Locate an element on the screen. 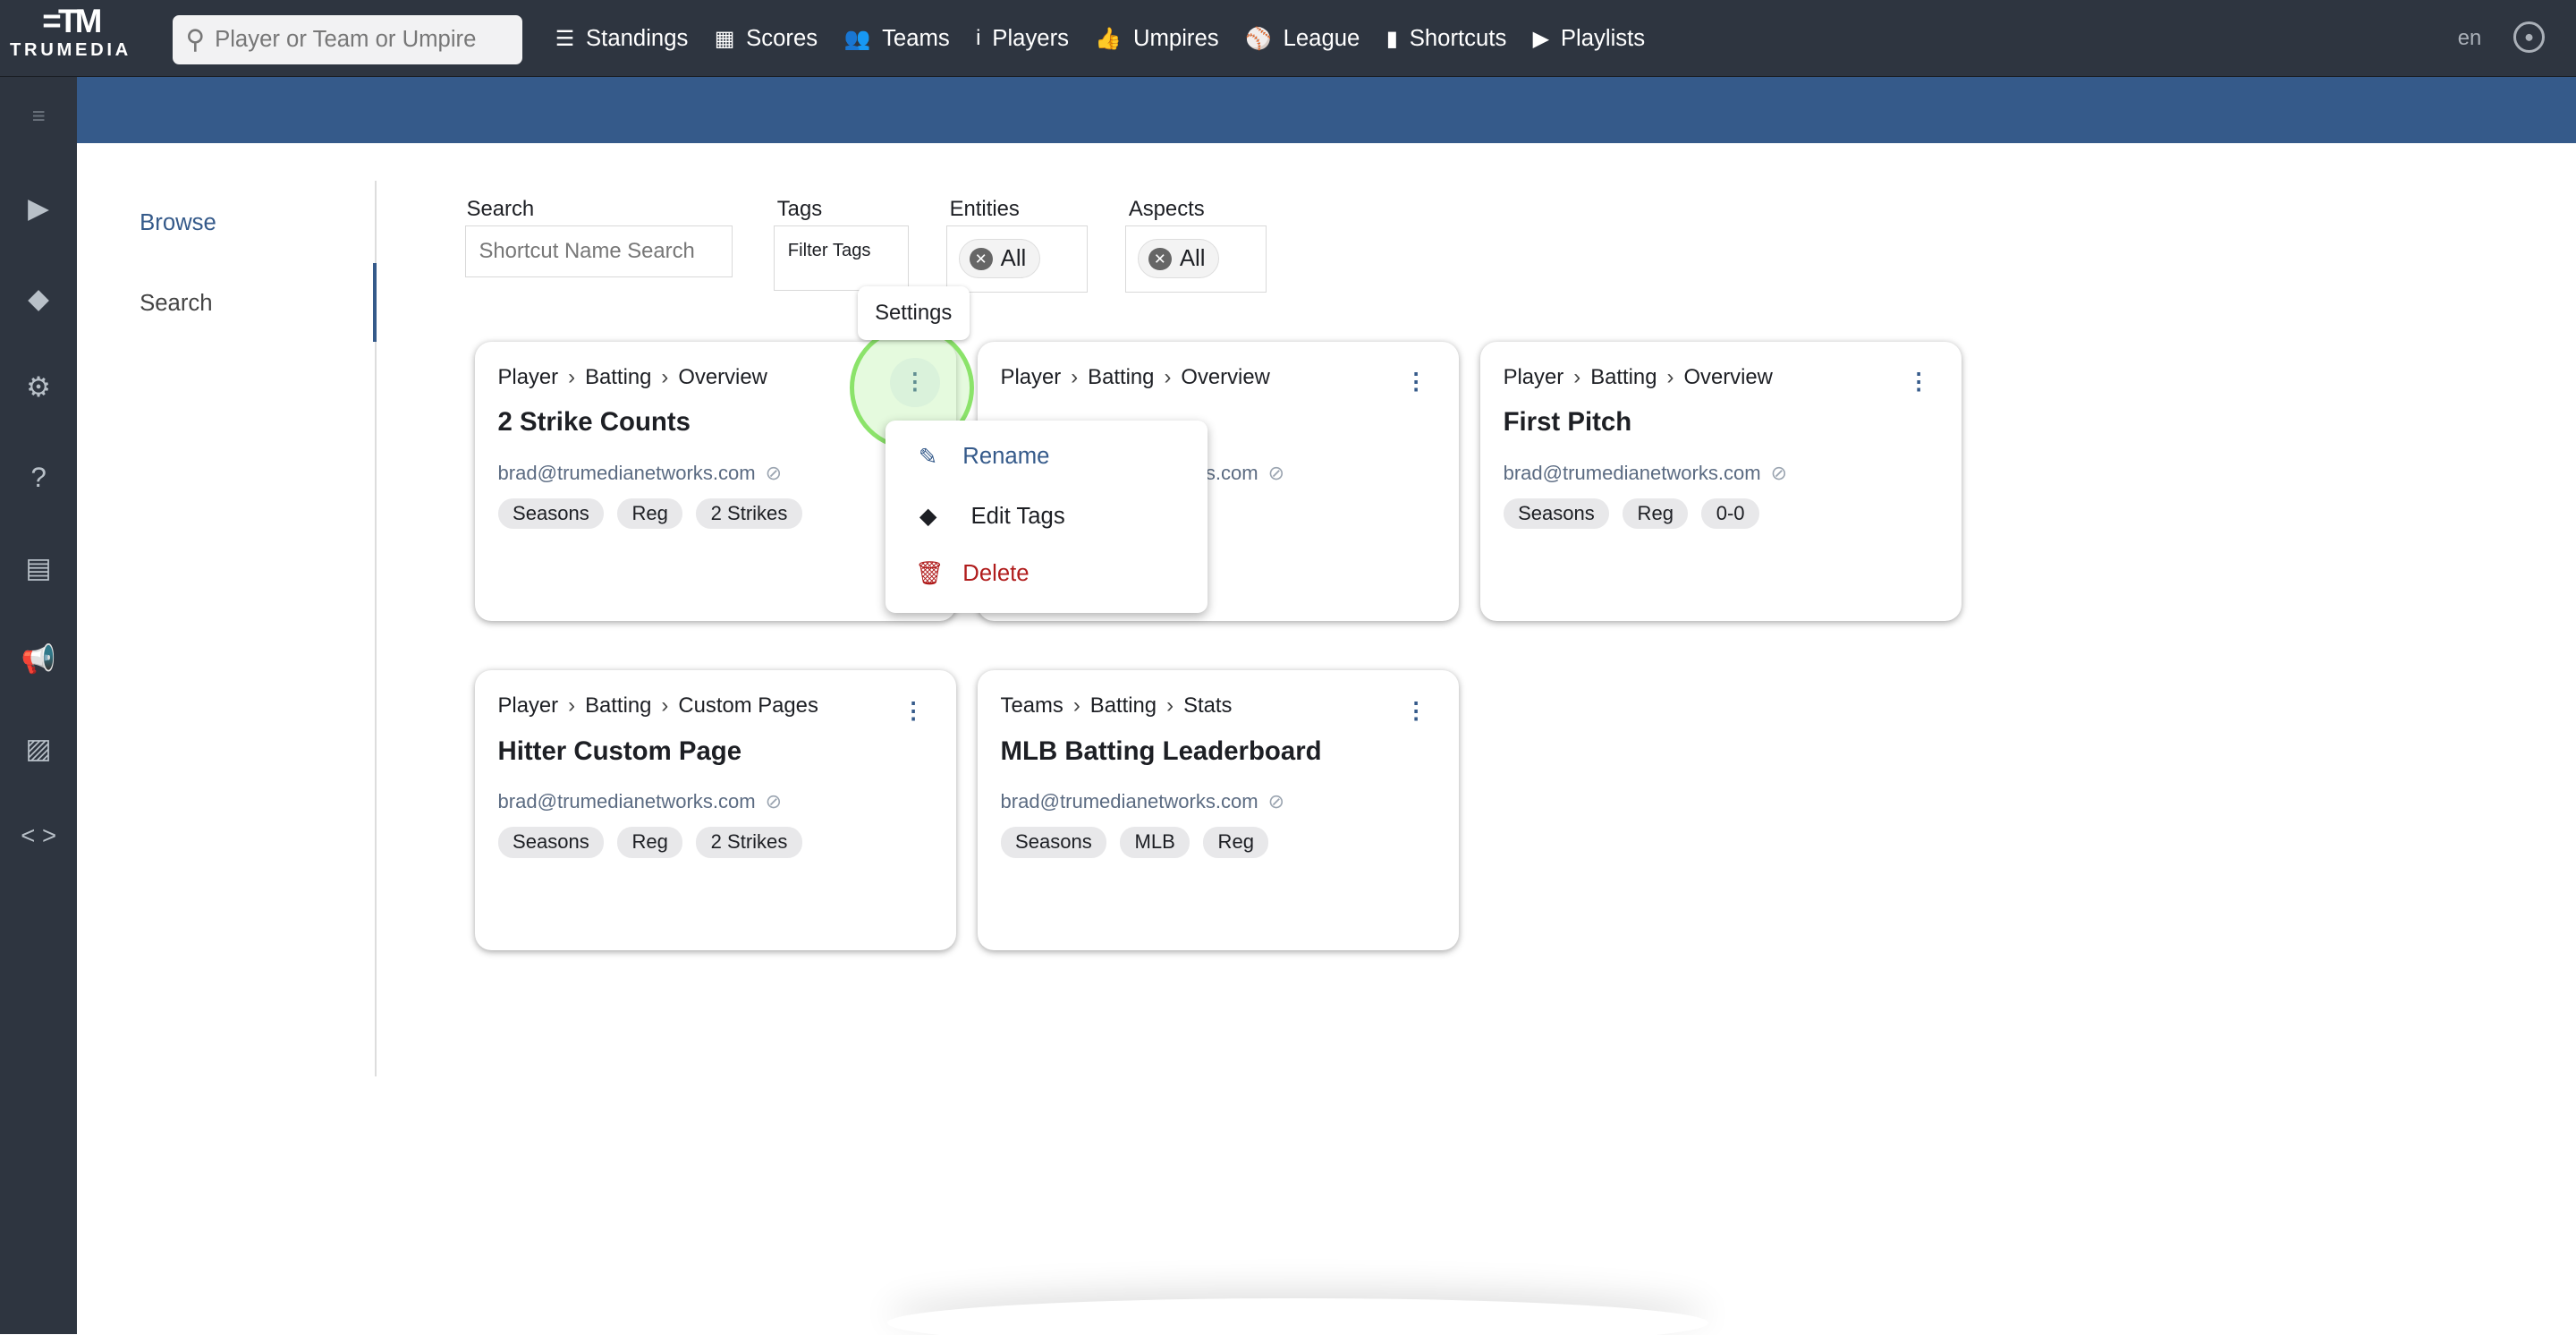 The height and width of the screenshot is (1335, 2576). playlist-icon: ▶ is located at coordinates (1541, 38).